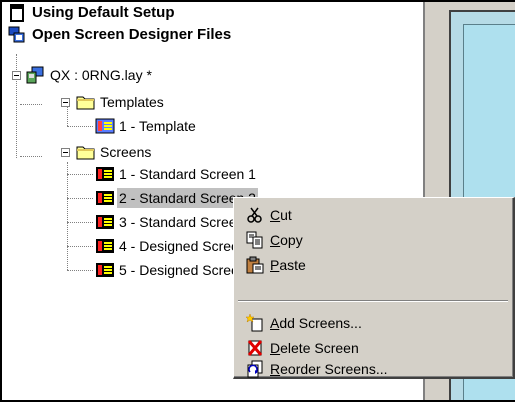 The width and height of the screenshot is (515, 402). What do you see at coordinates (103, 12) in the screenshot?
I see `tree-label-default-setup: Using Default Setup` at bounding box center [103, 12].